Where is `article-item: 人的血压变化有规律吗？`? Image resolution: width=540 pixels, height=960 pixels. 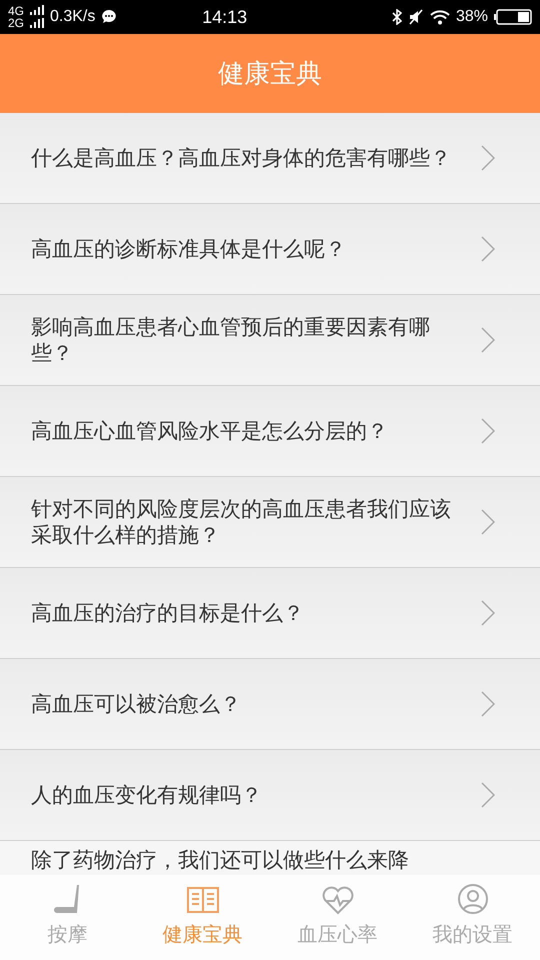 article-item: 人的血压变化有规律吗？ is located at coordinates (270, 795).